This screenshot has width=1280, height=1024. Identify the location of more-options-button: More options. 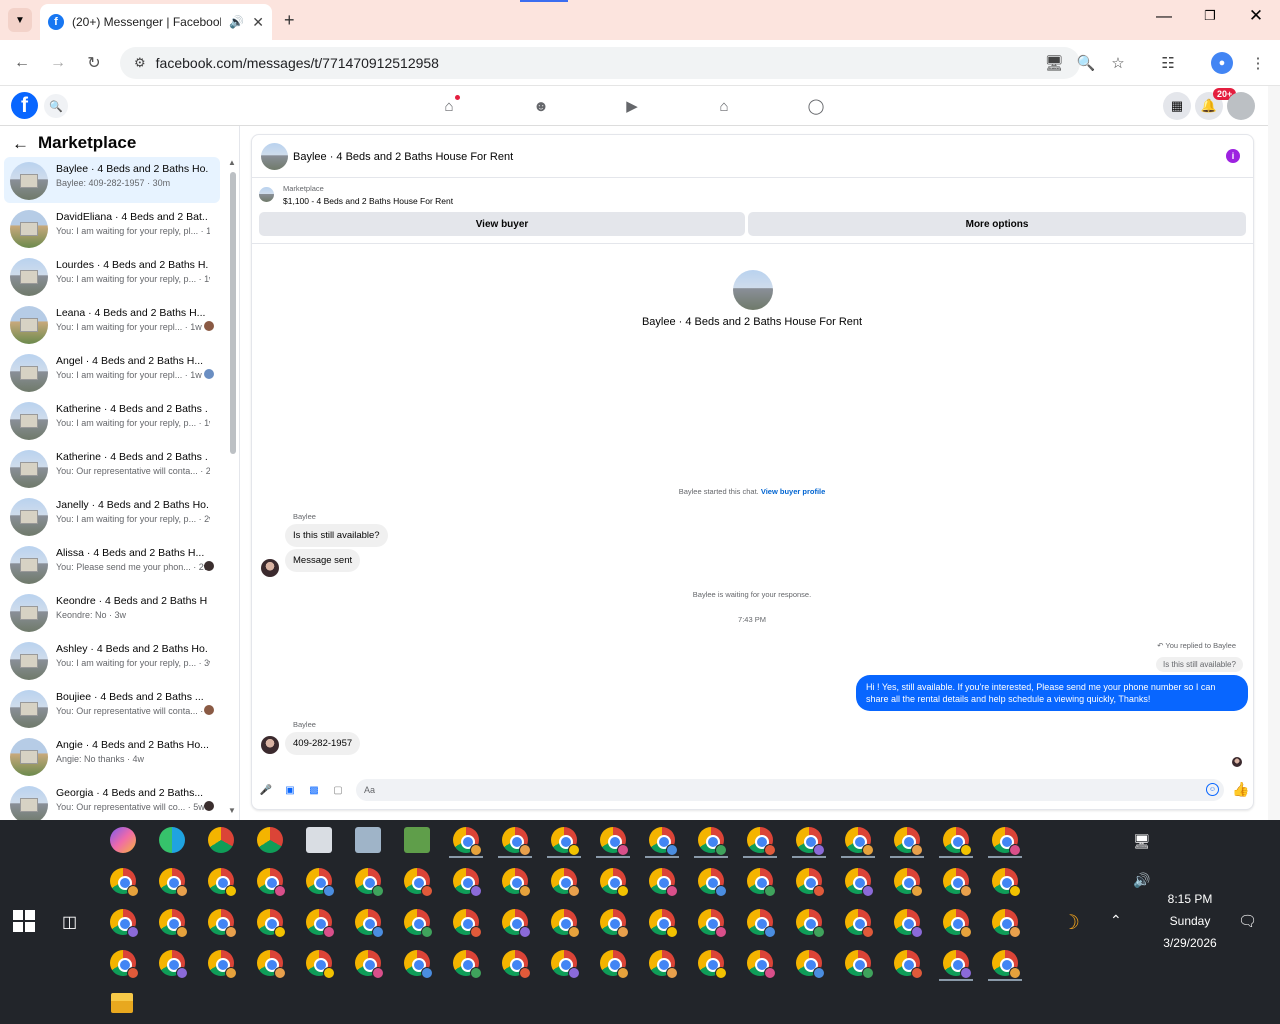
(997, 224).